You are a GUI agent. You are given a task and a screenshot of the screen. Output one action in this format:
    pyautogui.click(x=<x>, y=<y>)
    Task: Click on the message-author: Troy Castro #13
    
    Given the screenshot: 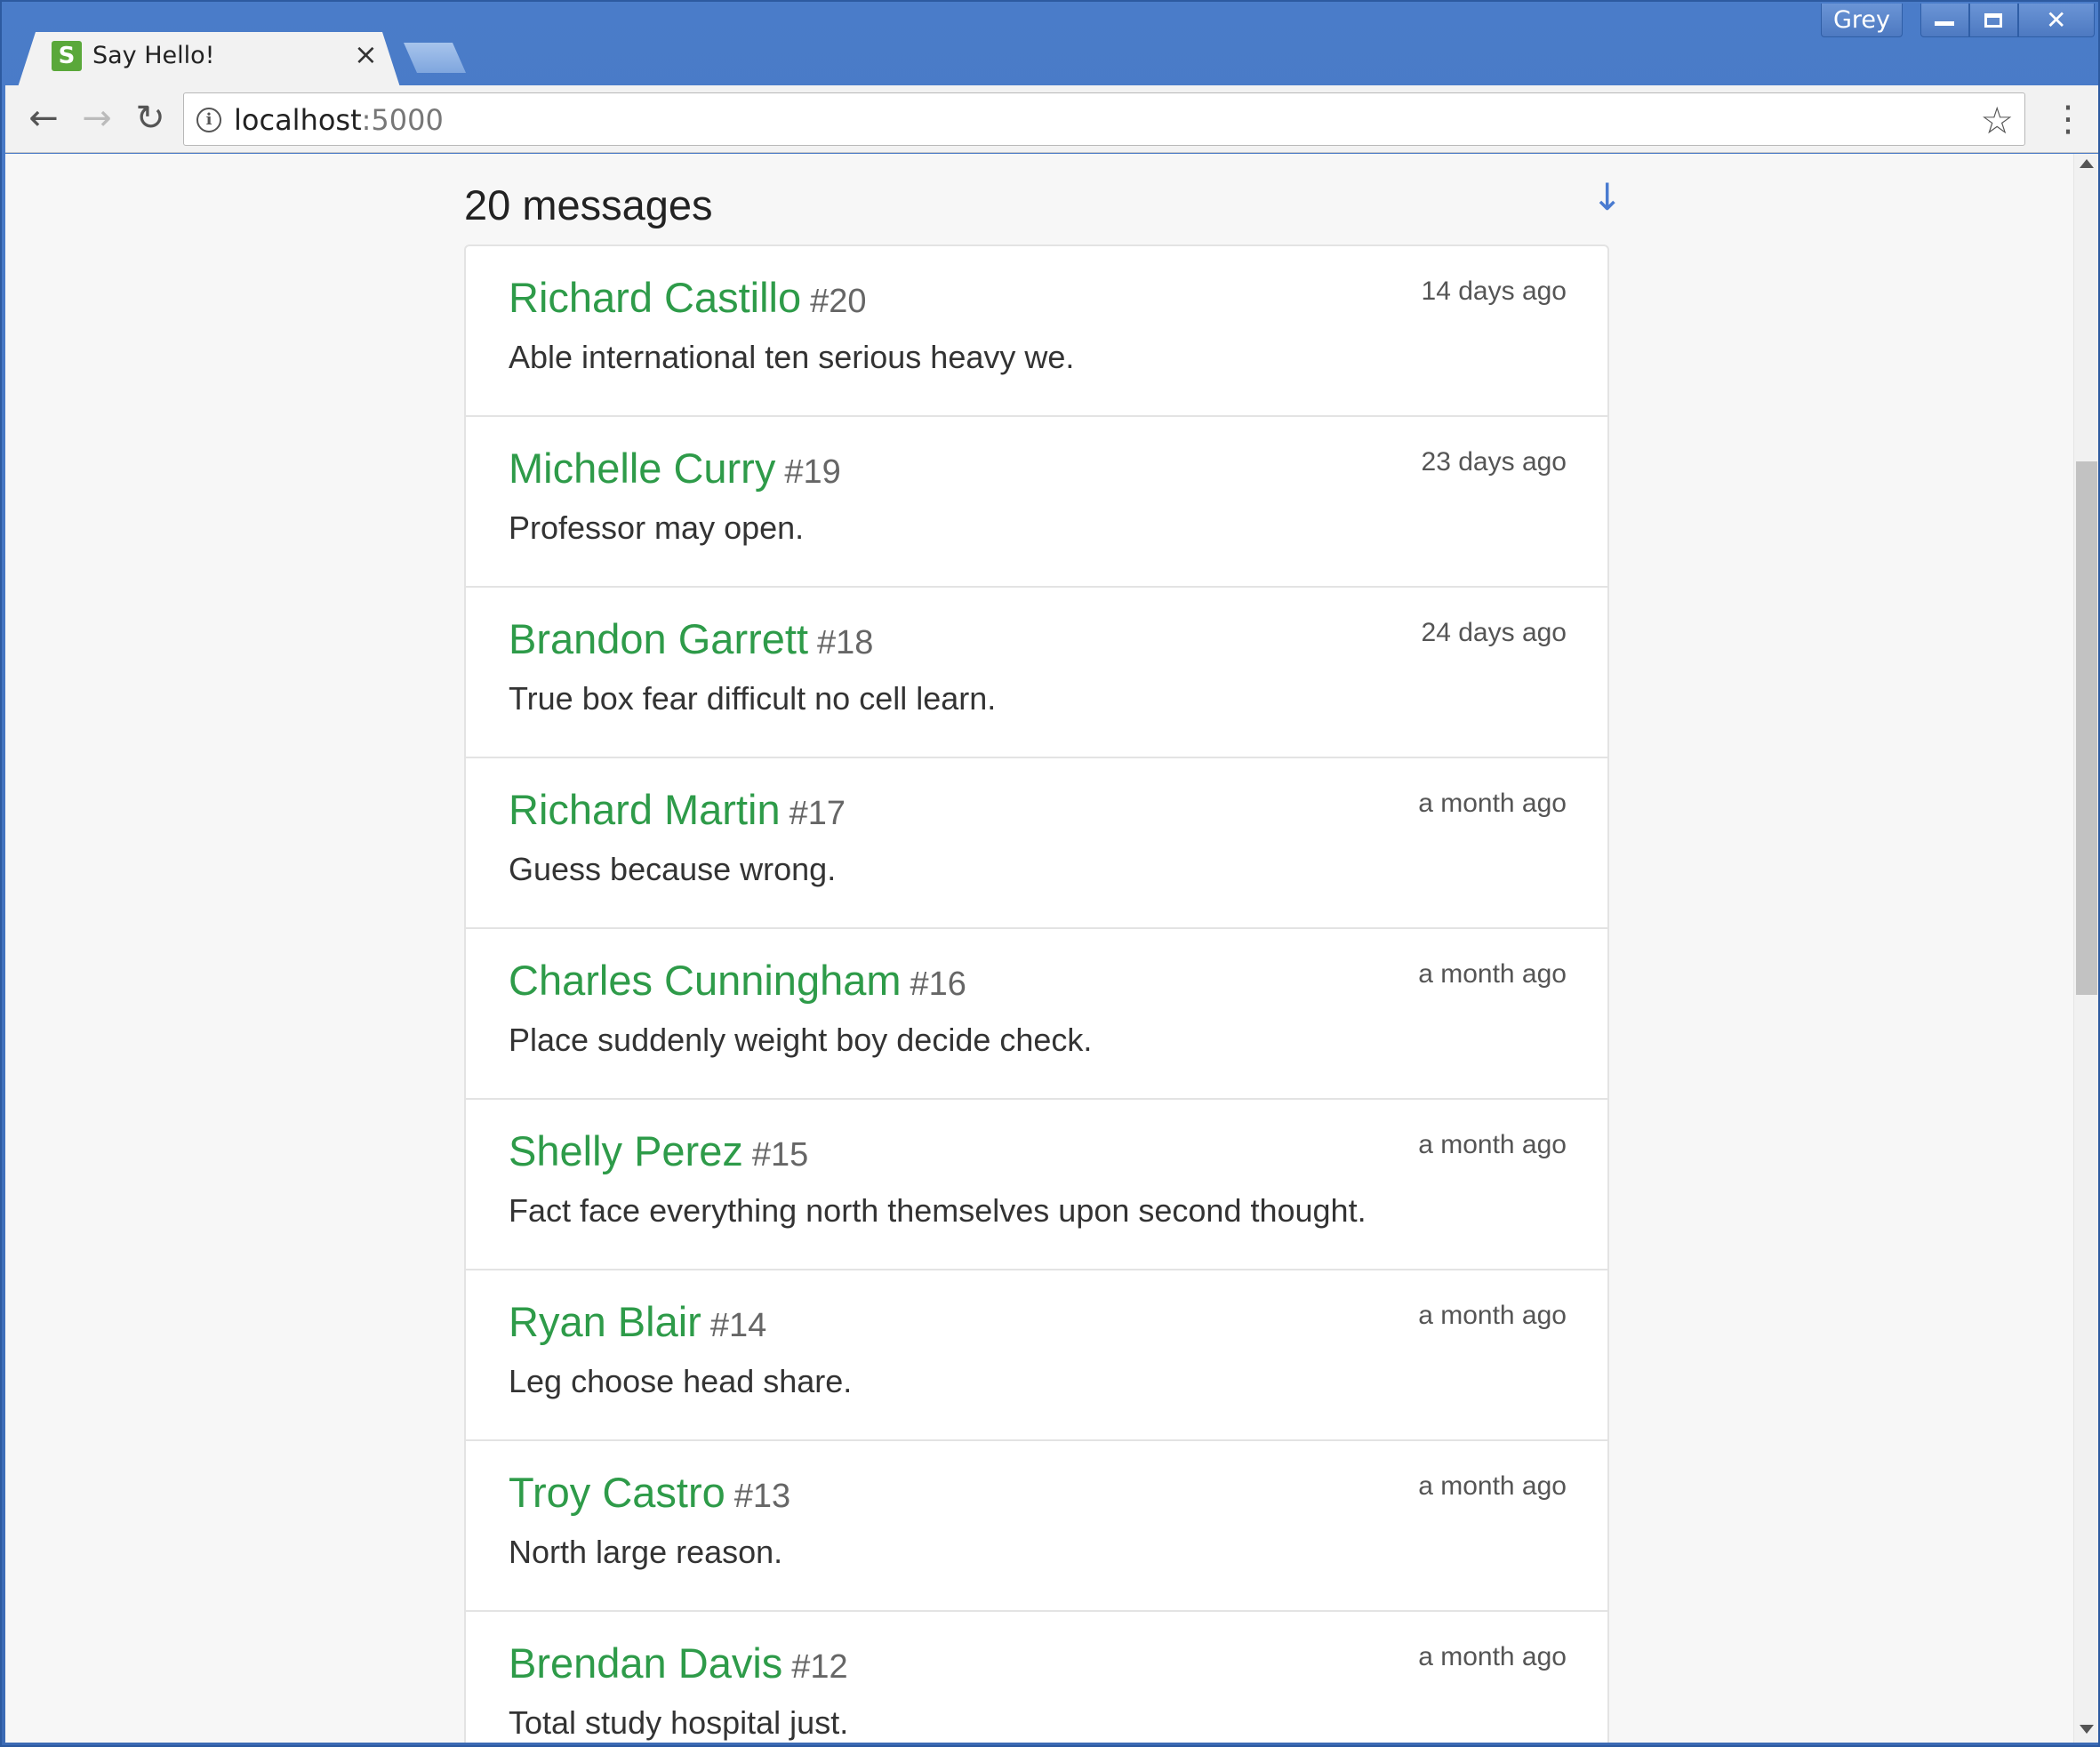 What is the action you would take?
    pyautogui.click(x=649, y=1492)
    